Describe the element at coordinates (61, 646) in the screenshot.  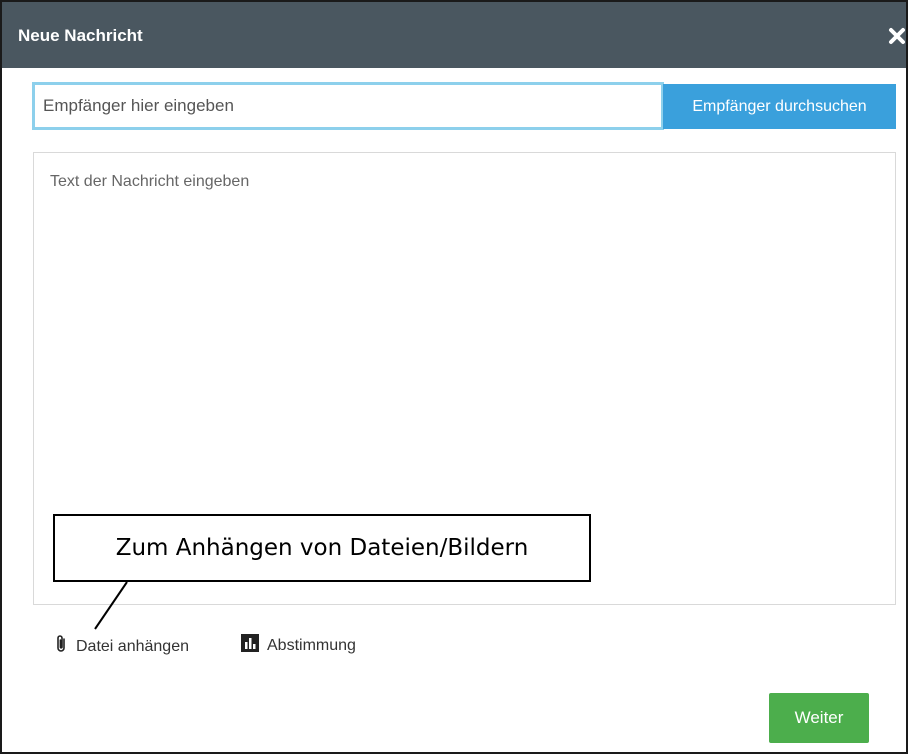
I see `paperclip-icon` at that location.